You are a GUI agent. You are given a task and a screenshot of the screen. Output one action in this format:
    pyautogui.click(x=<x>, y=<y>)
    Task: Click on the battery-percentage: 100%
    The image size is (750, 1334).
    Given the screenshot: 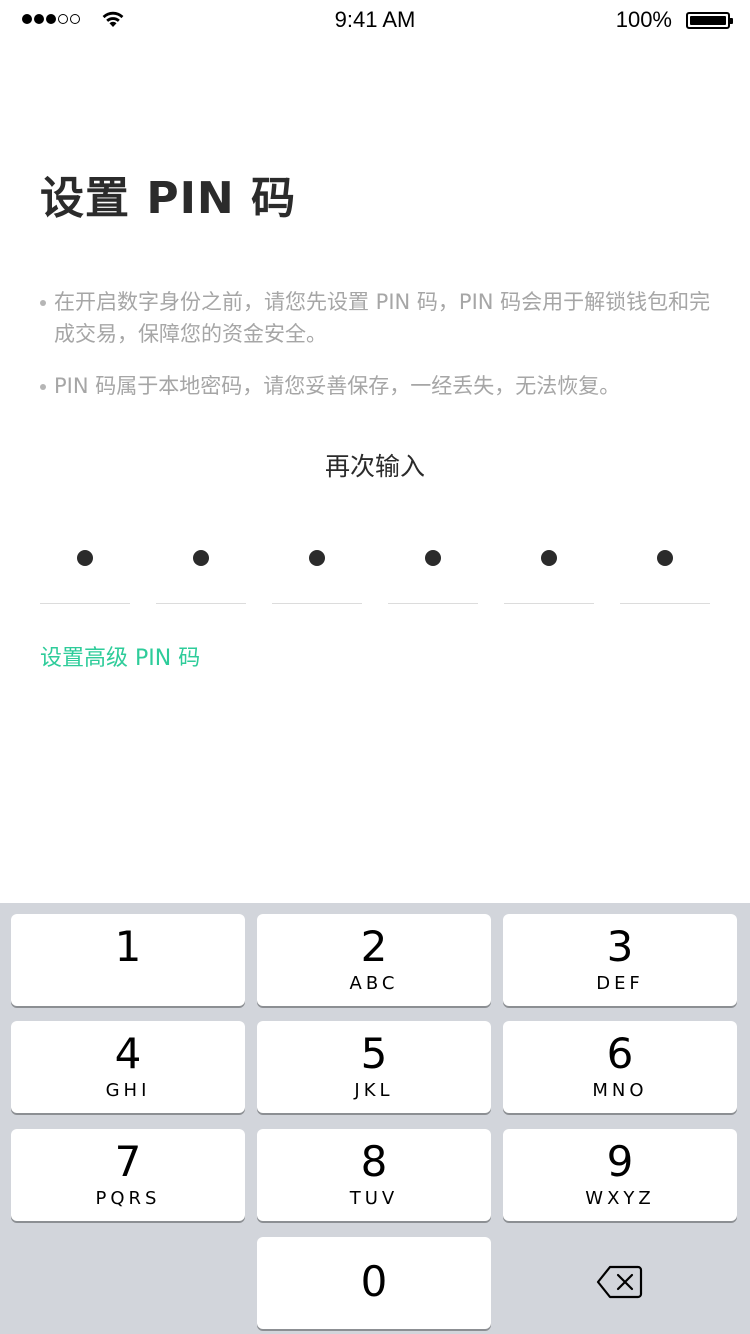 What is the action you would take?
    pyautogui.click(x=643, y=19)
    